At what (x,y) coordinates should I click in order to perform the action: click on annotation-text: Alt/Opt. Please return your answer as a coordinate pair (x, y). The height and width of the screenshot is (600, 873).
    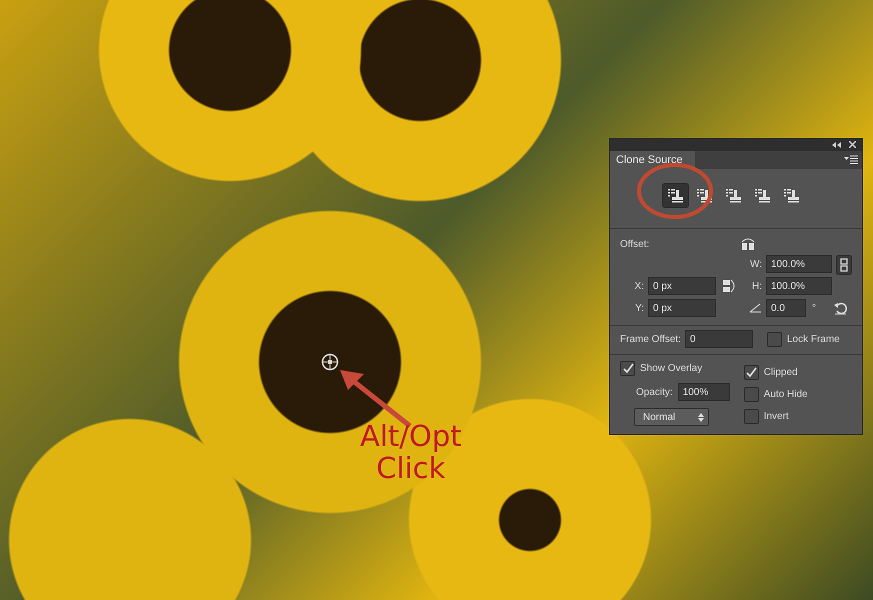
    Looking at the image, I should click on (411, 436).